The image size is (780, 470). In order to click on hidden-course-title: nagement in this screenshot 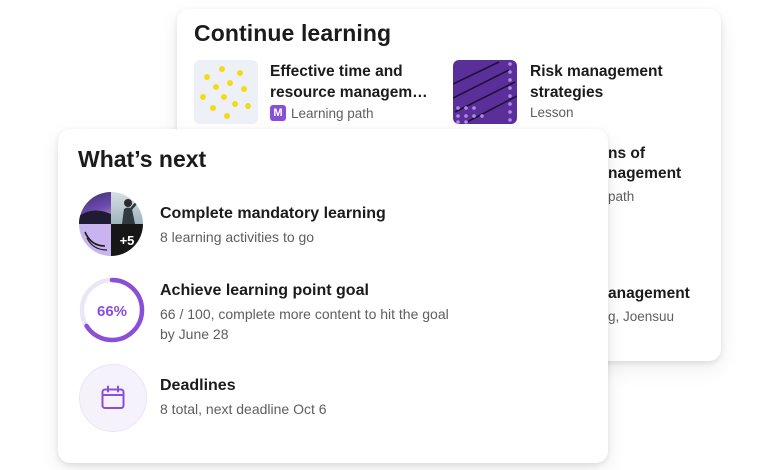, I will do `click(645, 173)`.